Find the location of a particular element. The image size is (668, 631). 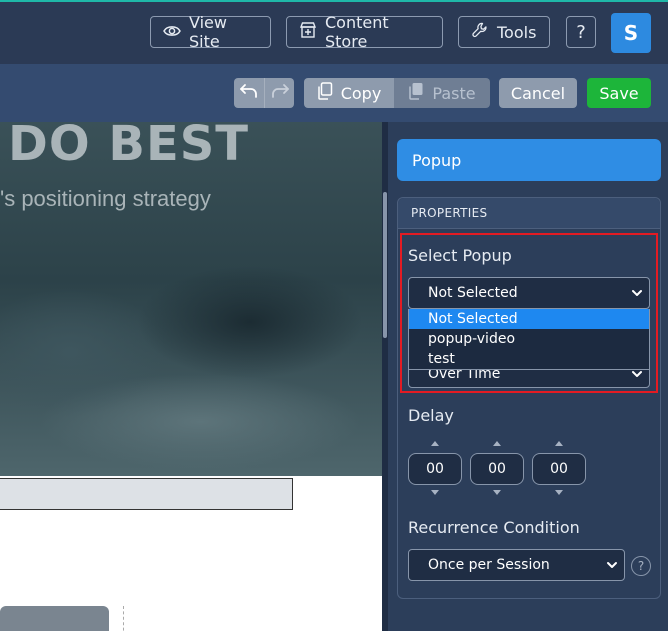

canvas-scrollbar-thumb is located at coordinates (385, 265).